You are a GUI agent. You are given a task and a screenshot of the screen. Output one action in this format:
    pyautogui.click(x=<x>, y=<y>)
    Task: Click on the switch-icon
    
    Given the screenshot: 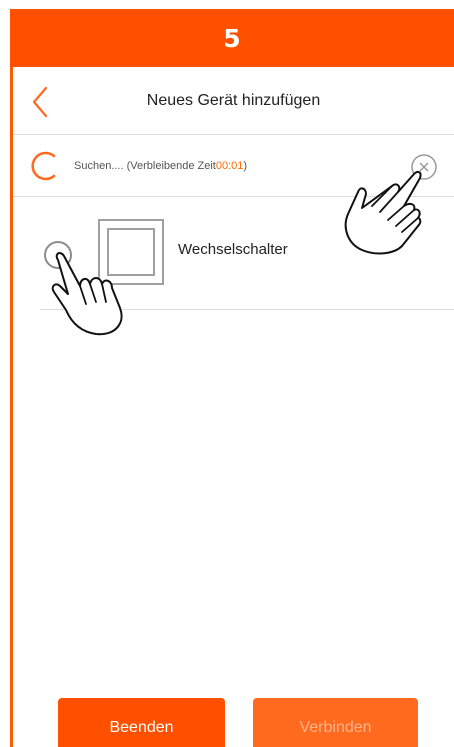 What is the action you would take?
    pyautogui.click(x=131, y=252)
    